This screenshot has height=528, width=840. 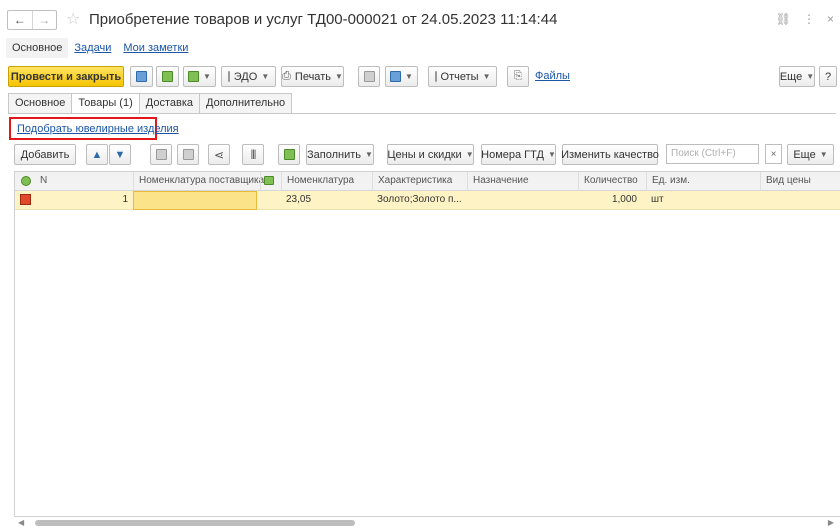 I want to click on tab-divider, so click(x=422, y=113).